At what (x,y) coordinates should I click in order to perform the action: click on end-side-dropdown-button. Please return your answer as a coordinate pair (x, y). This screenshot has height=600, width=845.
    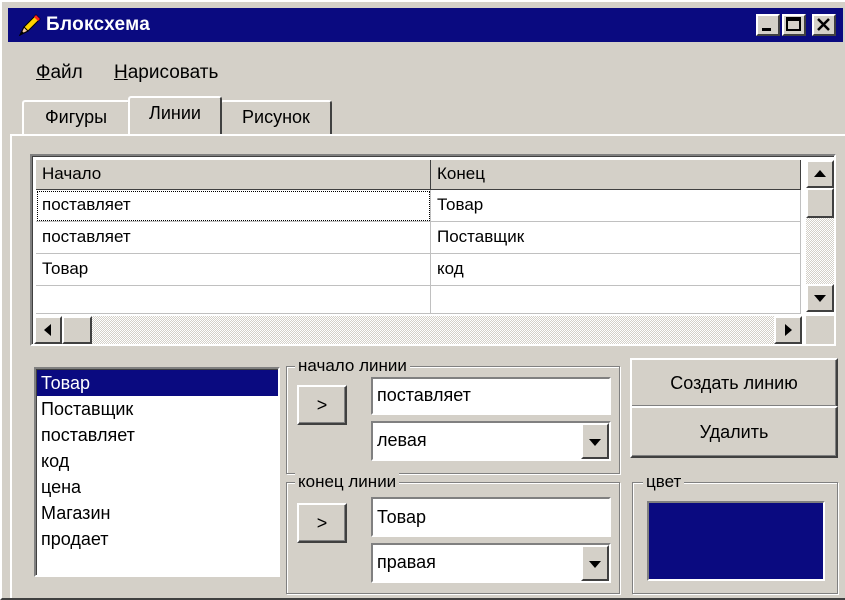
    Looking at the image, I should click on (595, 563).